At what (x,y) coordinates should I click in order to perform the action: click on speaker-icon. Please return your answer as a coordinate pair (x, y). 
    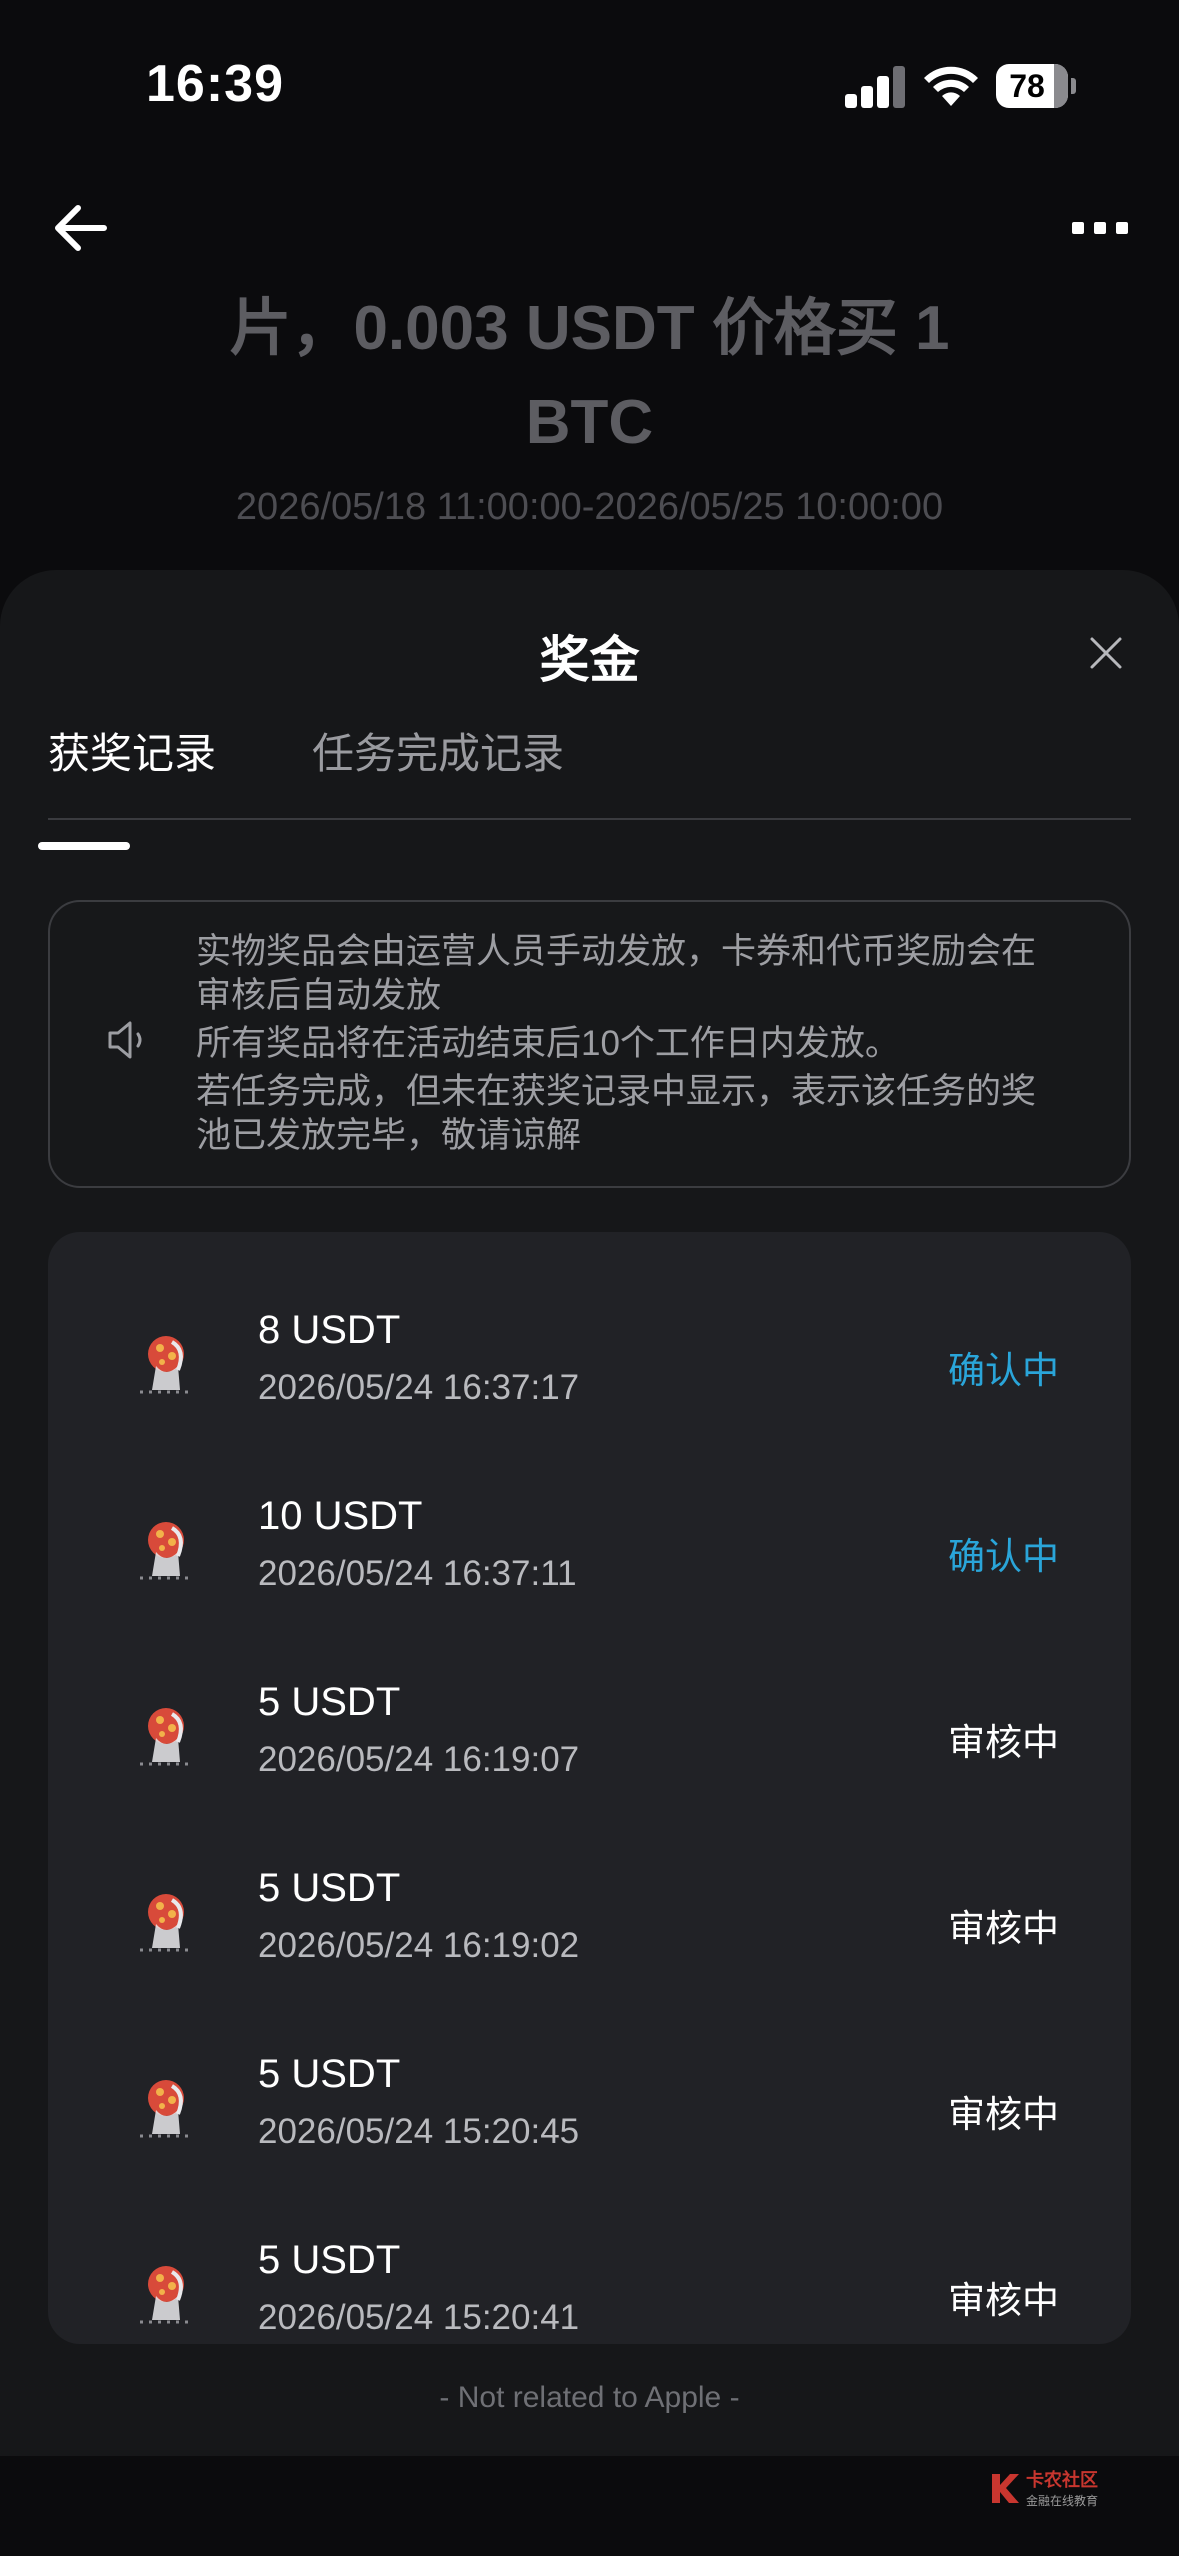
    Looking at the image, I should click on (125, 1040).